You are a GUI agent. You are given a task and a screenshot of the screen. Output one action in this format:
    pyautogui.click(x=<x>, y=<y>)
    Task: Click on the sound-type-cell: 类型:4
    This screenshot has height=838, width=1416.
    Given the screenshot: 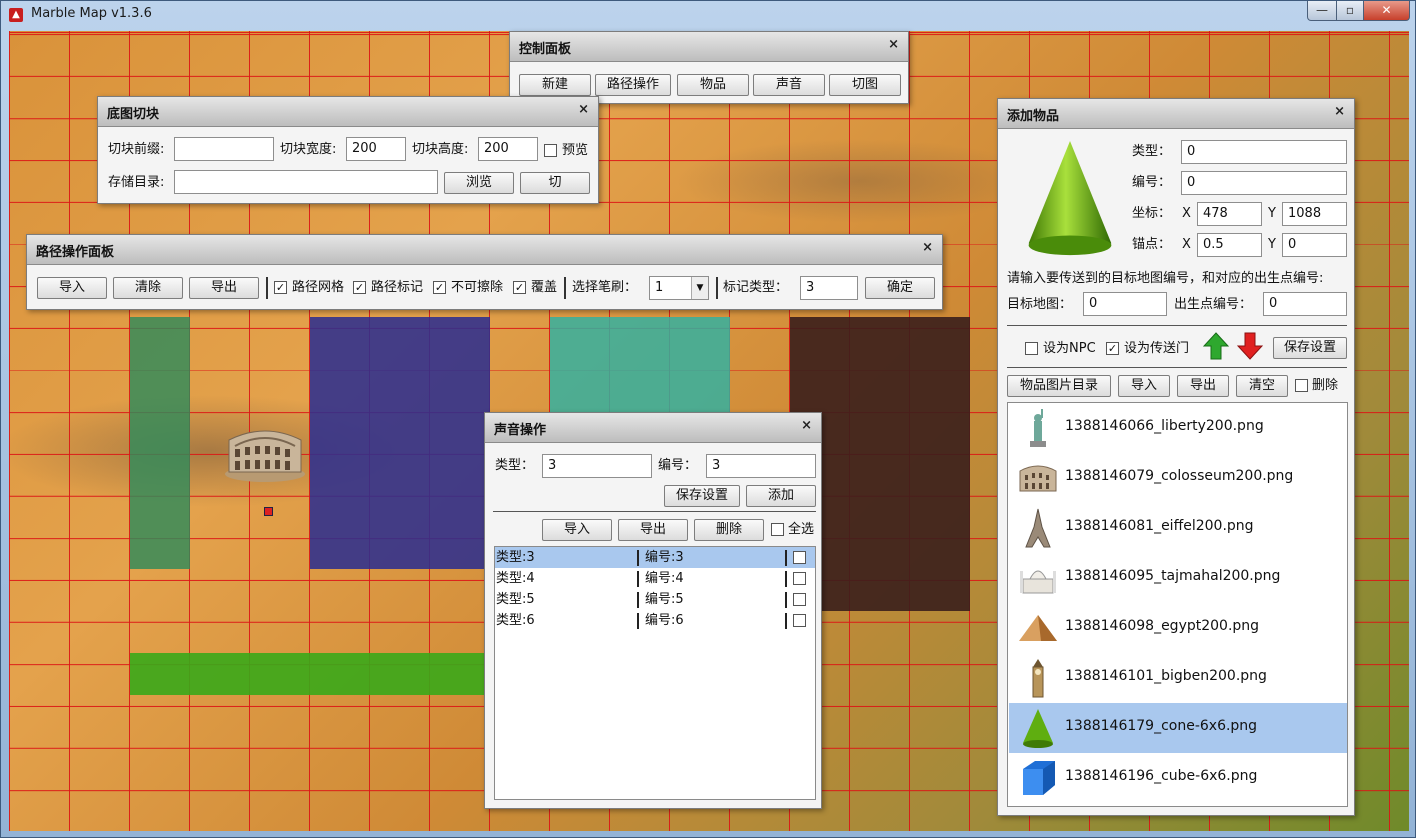 What is the action you would take?
    pyautogui.click(x=515, y=578)
    